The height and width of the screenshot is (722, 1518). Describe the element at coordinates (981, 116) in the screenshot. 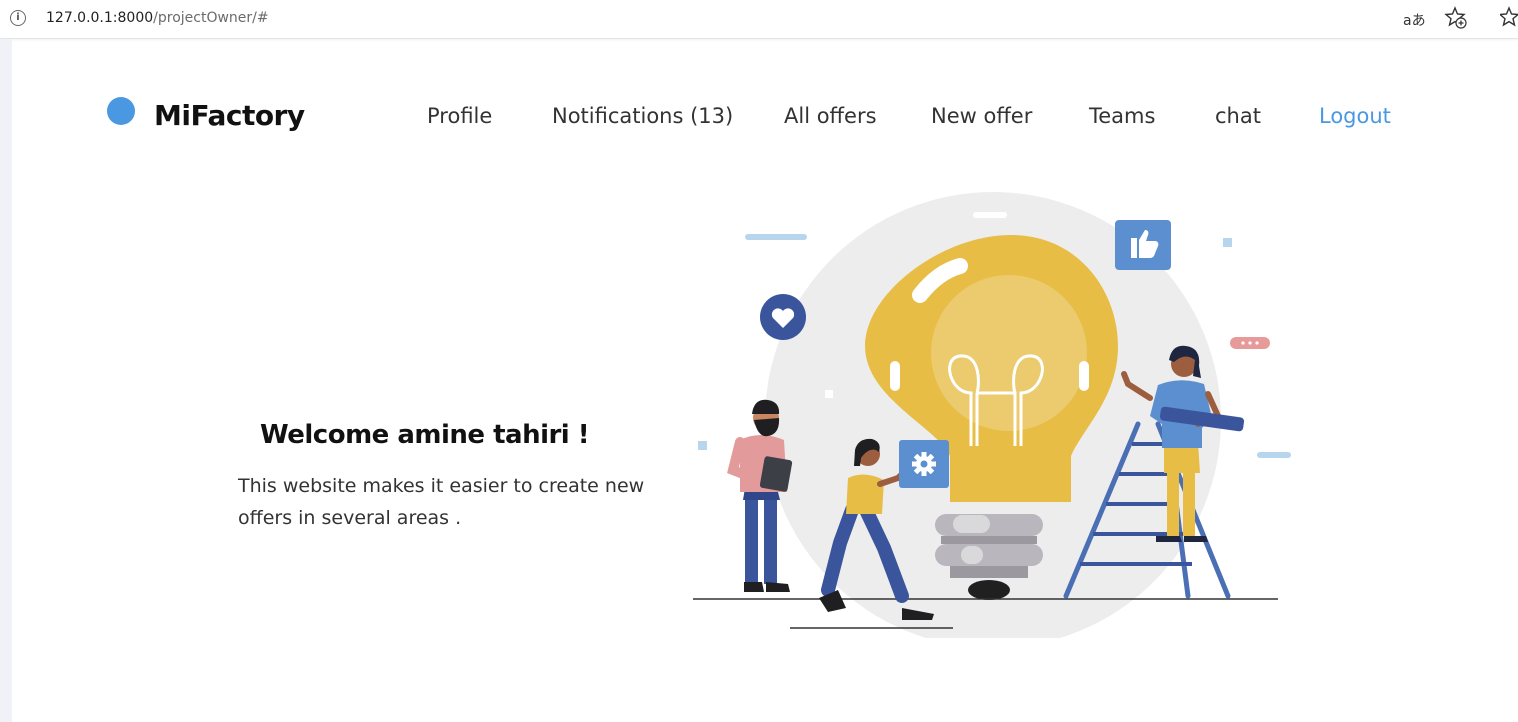

I see `nav-new-offer: New offer` at that location.